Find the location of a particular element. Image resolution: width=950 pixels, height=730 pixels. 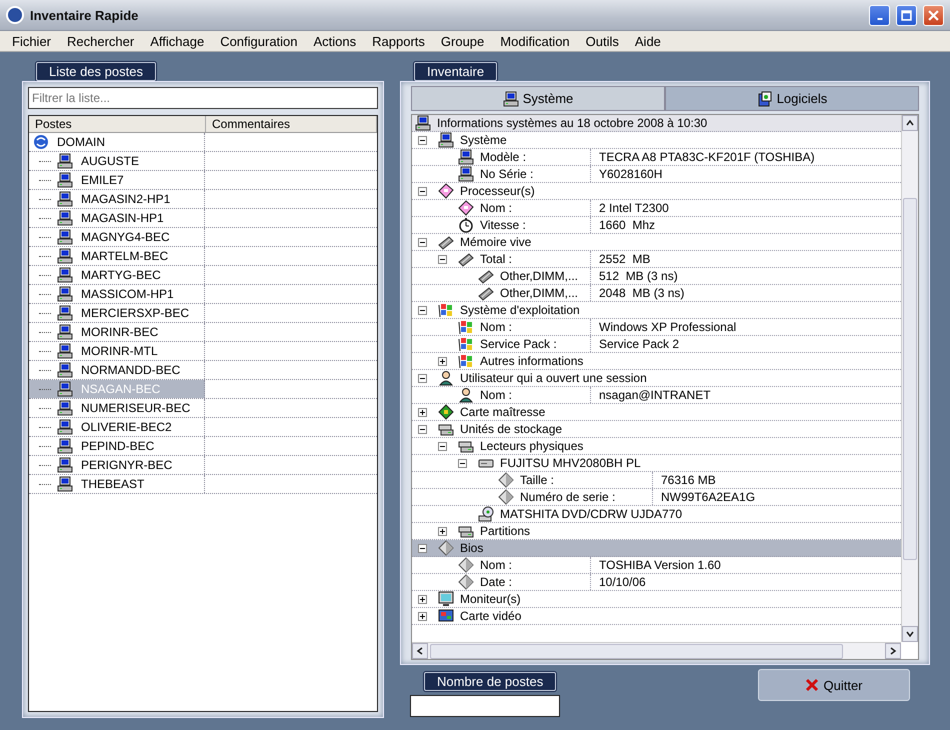

tree-value: TECRA A8 PTA83C-KF201F (TOSHIBA) is located at coordinates (702, 157).